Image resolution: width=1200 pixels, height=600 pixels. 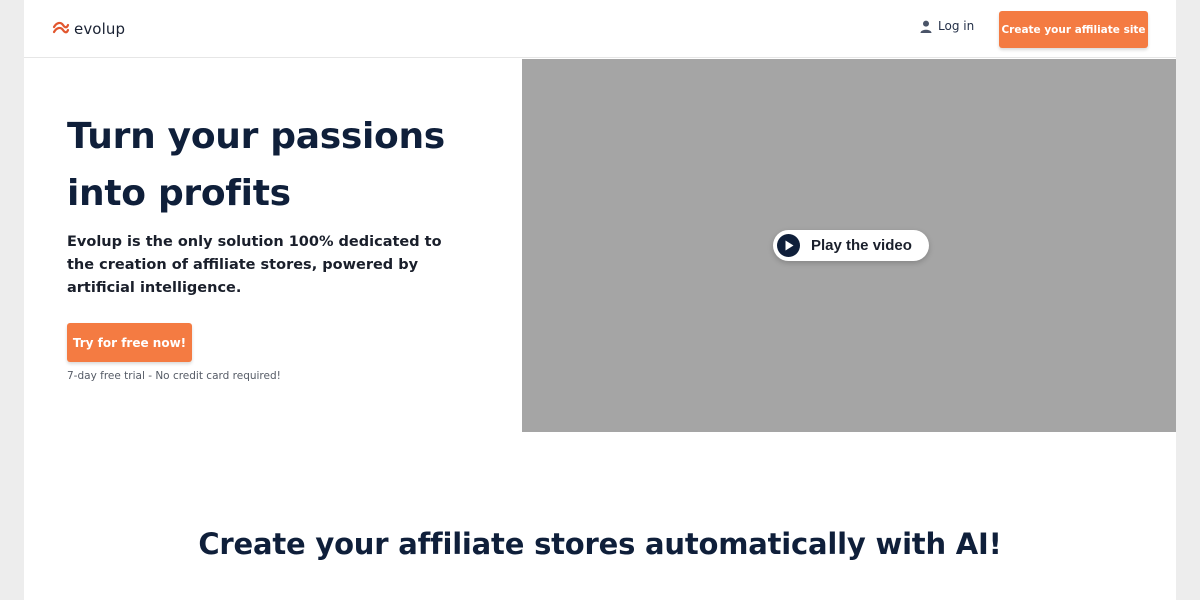 What do you see at coordinates (956, 26) in the screenshot?
I see `login-label: Log in` at bounding box center [956, 26].